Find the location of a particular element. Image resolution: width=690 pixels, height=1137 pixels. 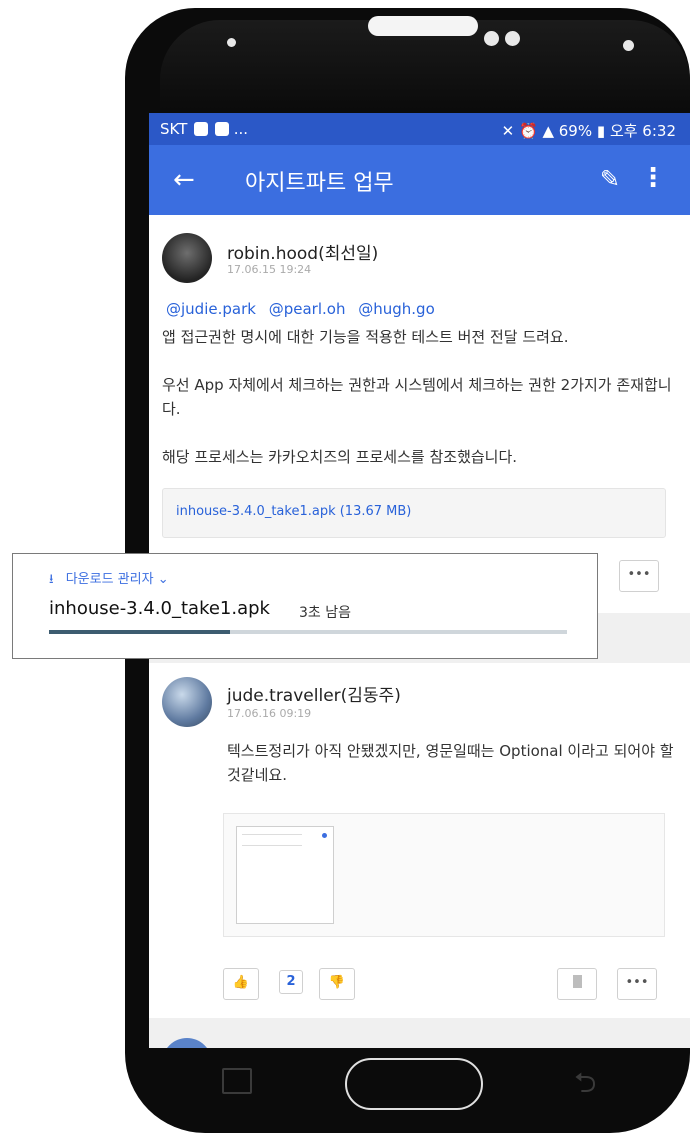

status-right: ✕ ⏰ ▲ 69% ▮ 오후 6:32 is located at coordinates (589, 130).